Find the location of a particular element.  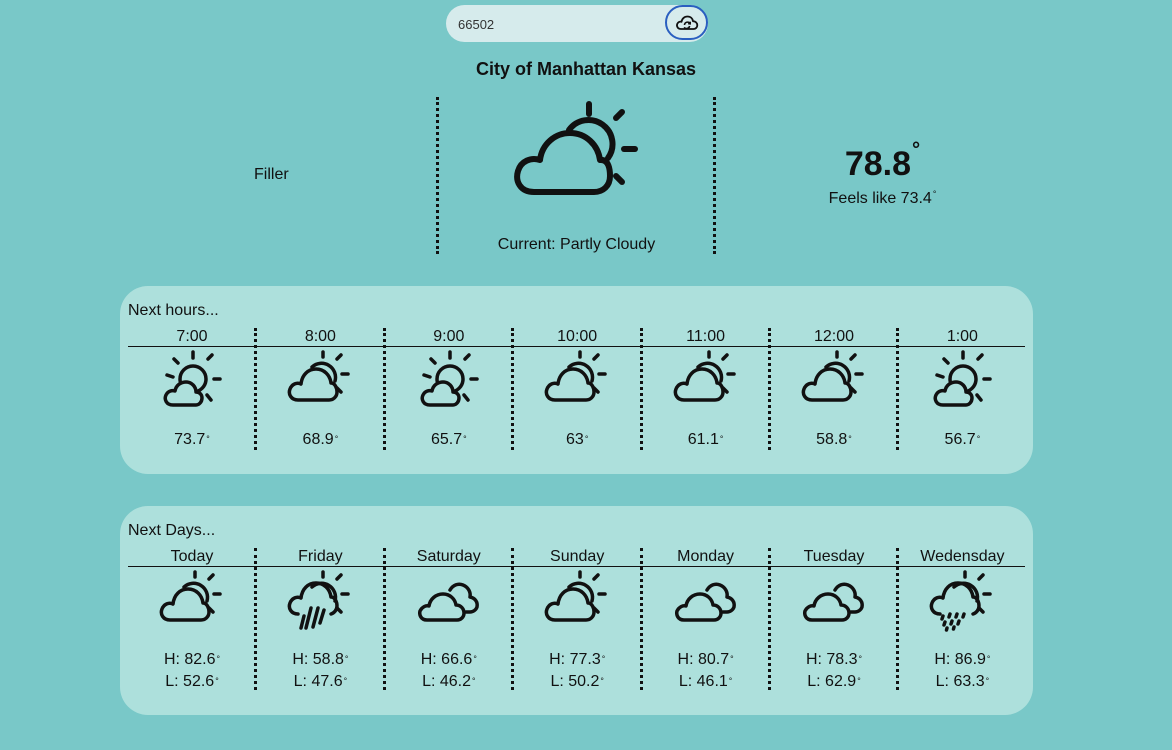

day-high-value: H: 82.6 is located at coordinates (189, 659).